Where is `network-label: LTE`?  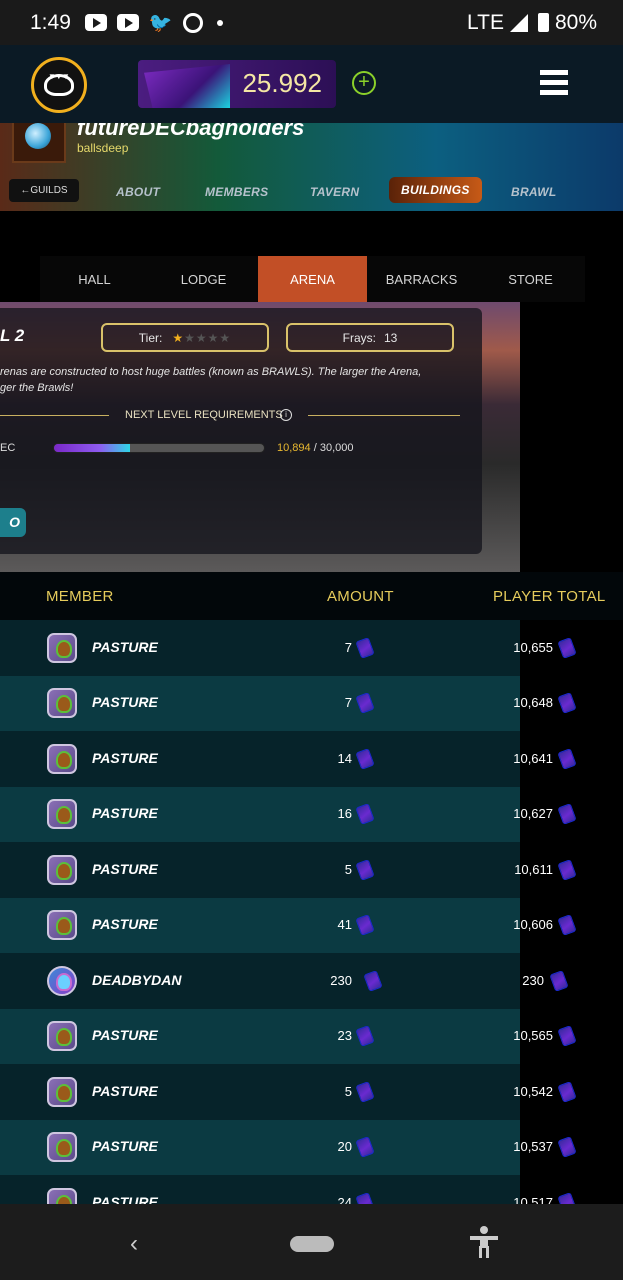
network-label: LTE is located at coordinates (485, 22).